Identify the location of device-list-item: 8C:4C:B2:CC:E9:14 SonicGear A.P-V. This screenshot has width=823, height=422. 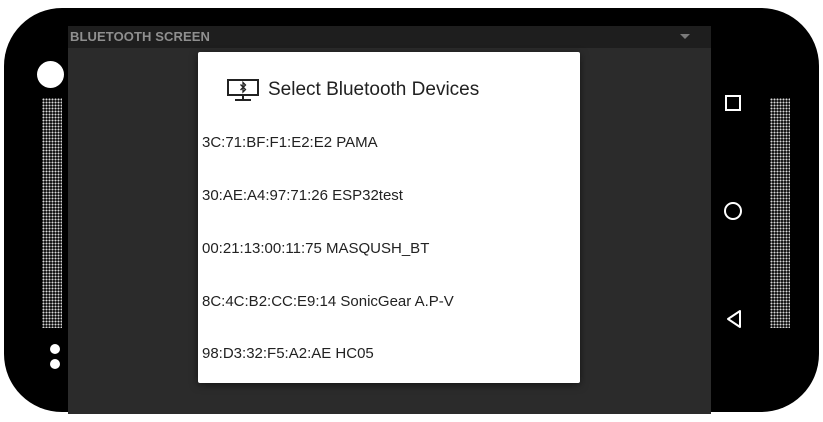
(328, 301).